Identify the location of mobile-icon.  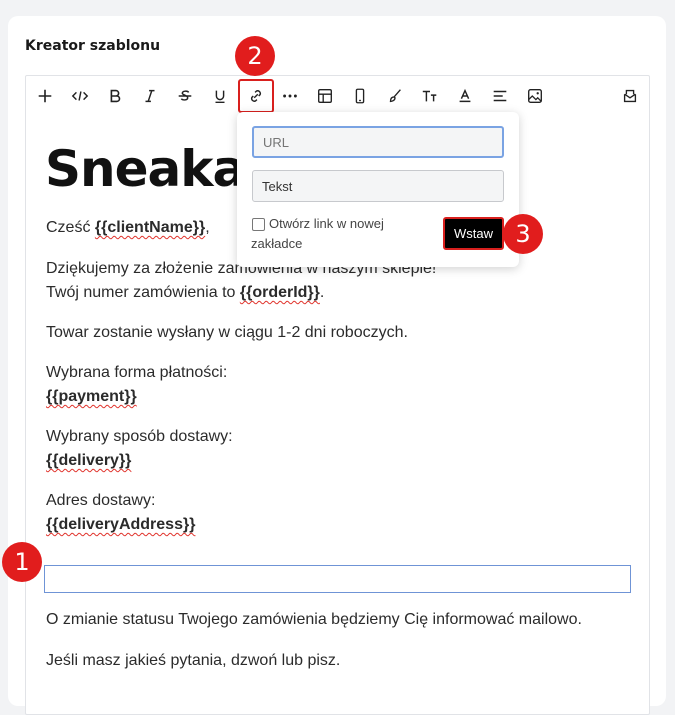
(360, 96).